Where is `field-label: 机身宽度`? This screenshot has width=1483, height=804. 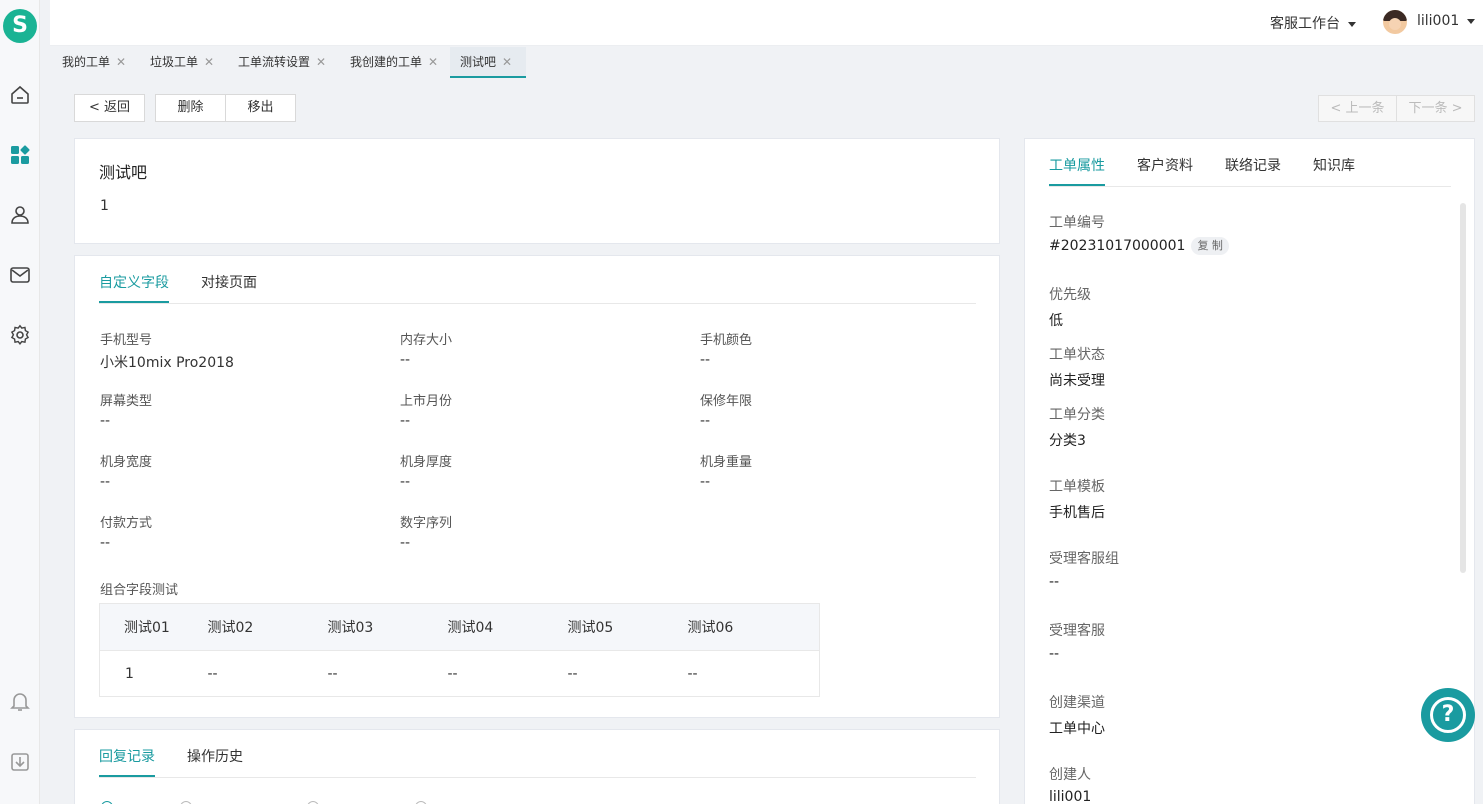
field-label: 机身宽度 is located at coordinates (126, 462).